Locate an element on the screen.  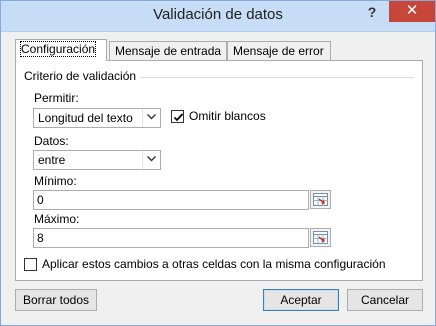
maximo-input: 8 is located at coordinates (171, 238).